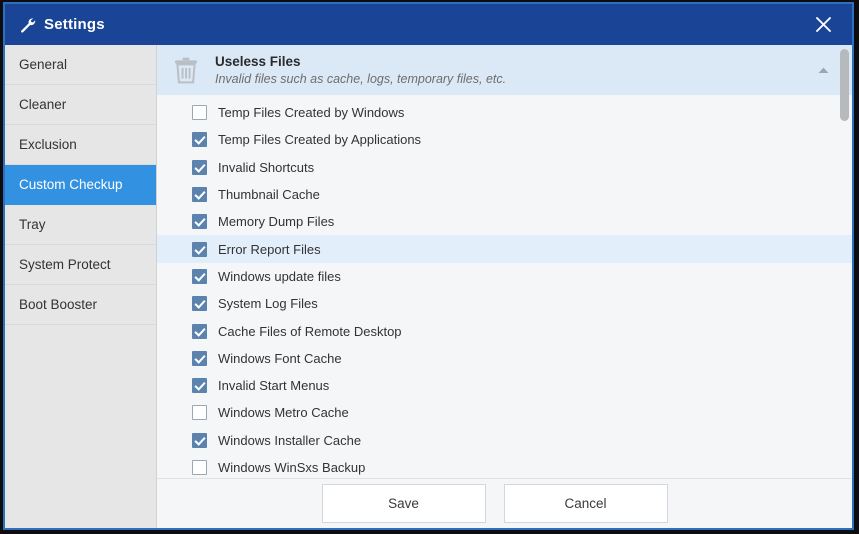 The width and height of the screenshot is (859, 534). What do you see at coordinates (504, 466) in the screenshot?
I see `checklist-row: Windows WinSxs Backup` at bounding box center [504, 466].